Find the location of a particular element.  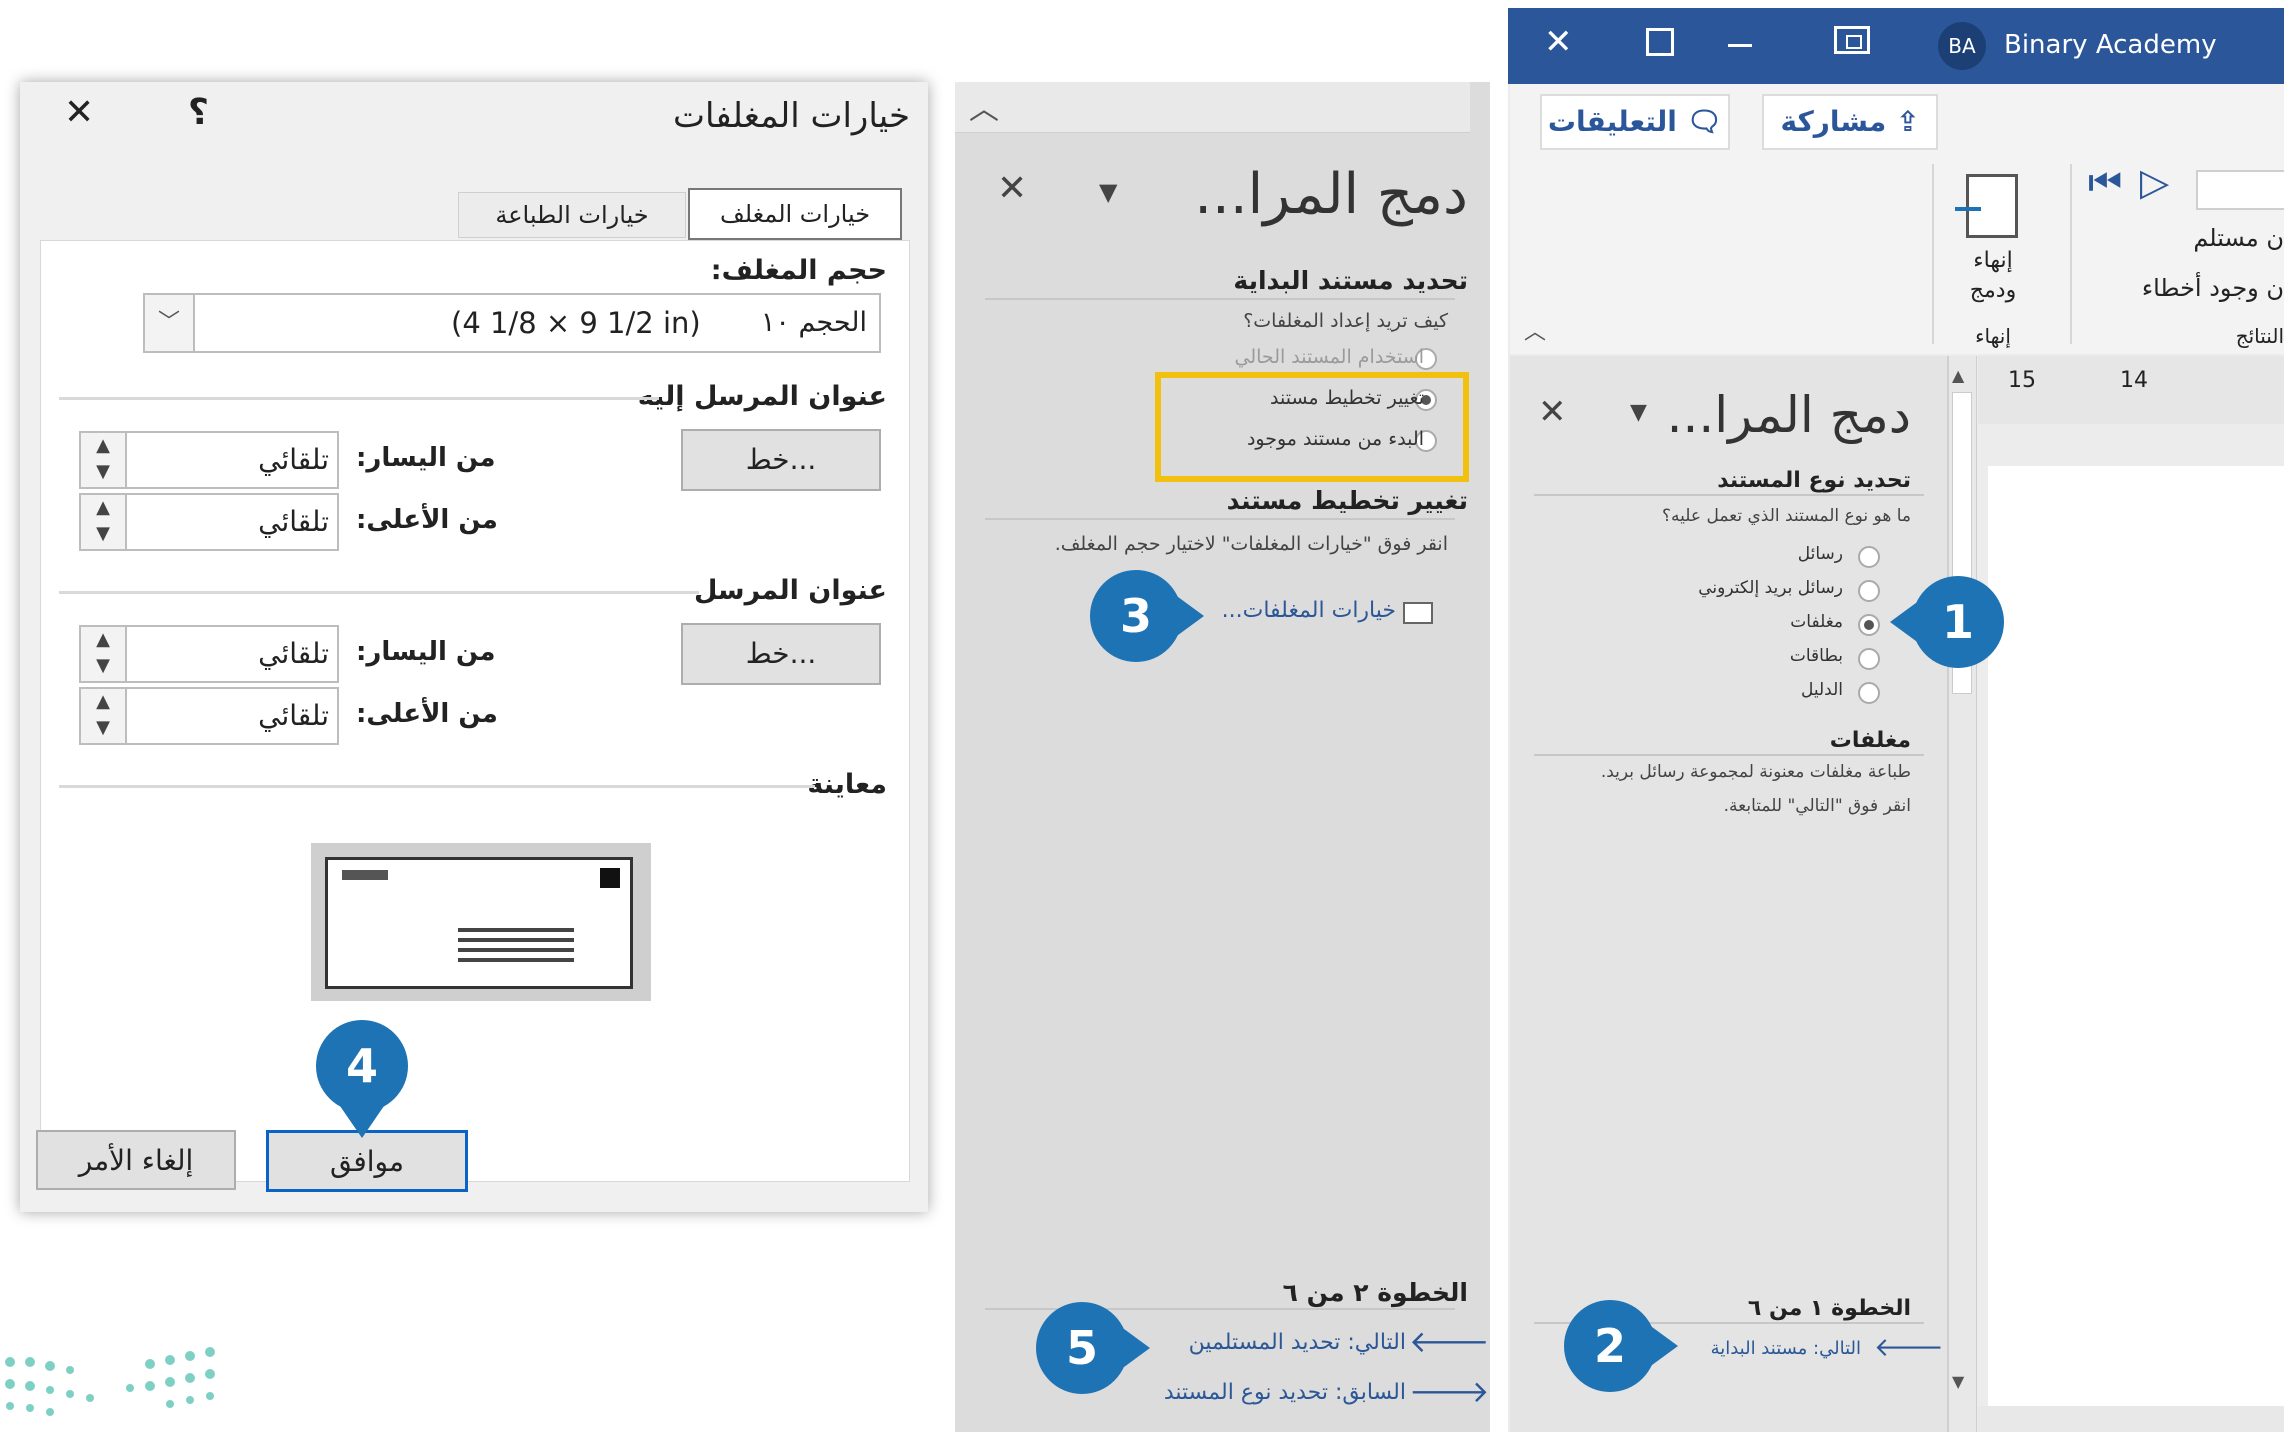

envelope-options-icon is located at coordinates (1418, 613).